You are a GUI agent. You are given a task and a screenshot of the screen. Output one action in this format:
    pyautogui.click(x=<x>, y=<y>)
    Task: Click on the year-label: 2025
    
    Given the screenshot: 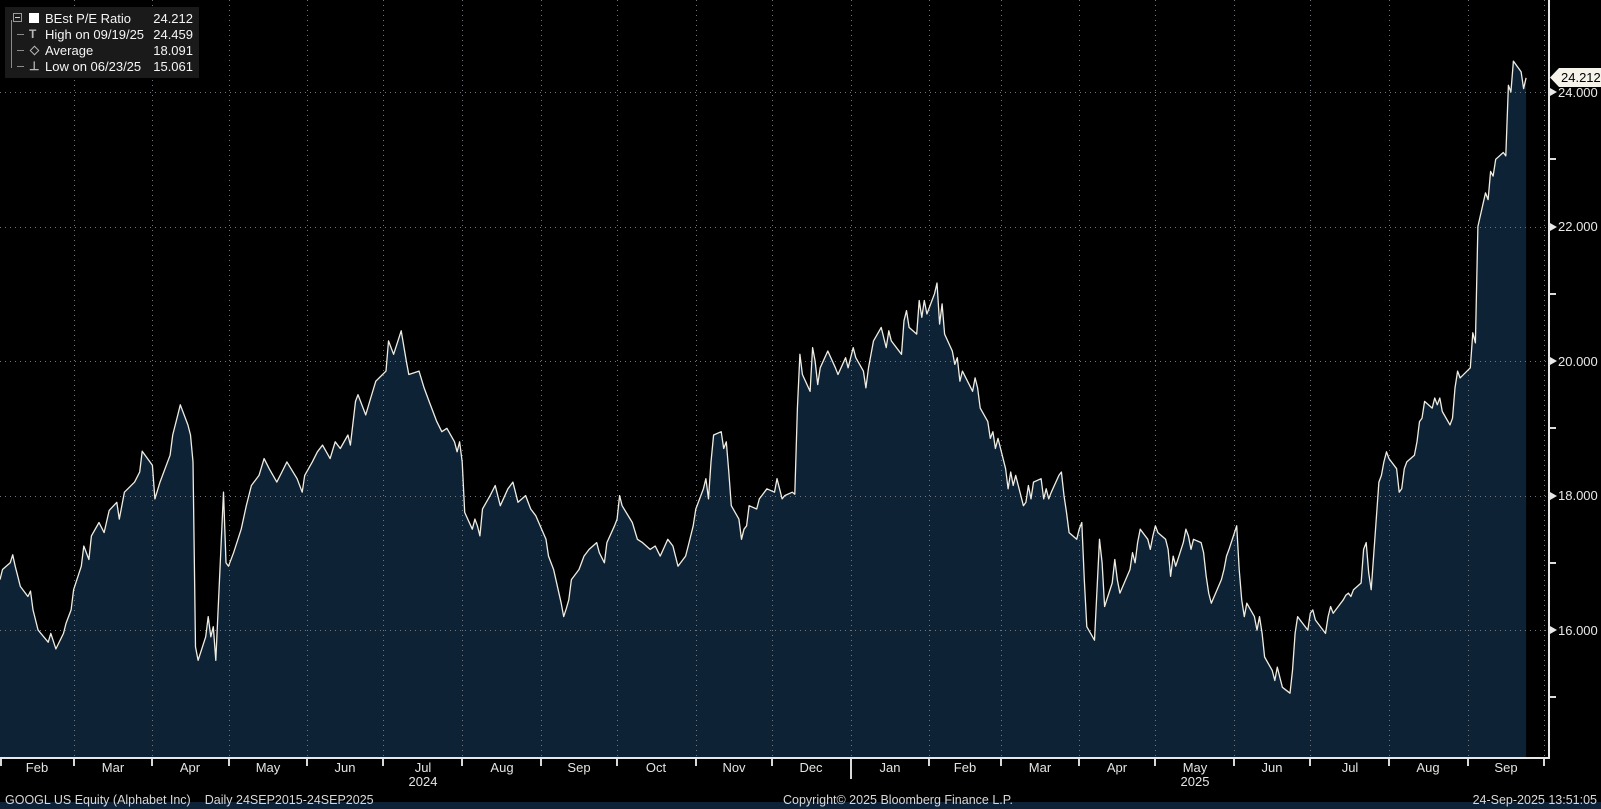 What is the action you would take?
    pyautogui.click(x=1195, y=781)
    